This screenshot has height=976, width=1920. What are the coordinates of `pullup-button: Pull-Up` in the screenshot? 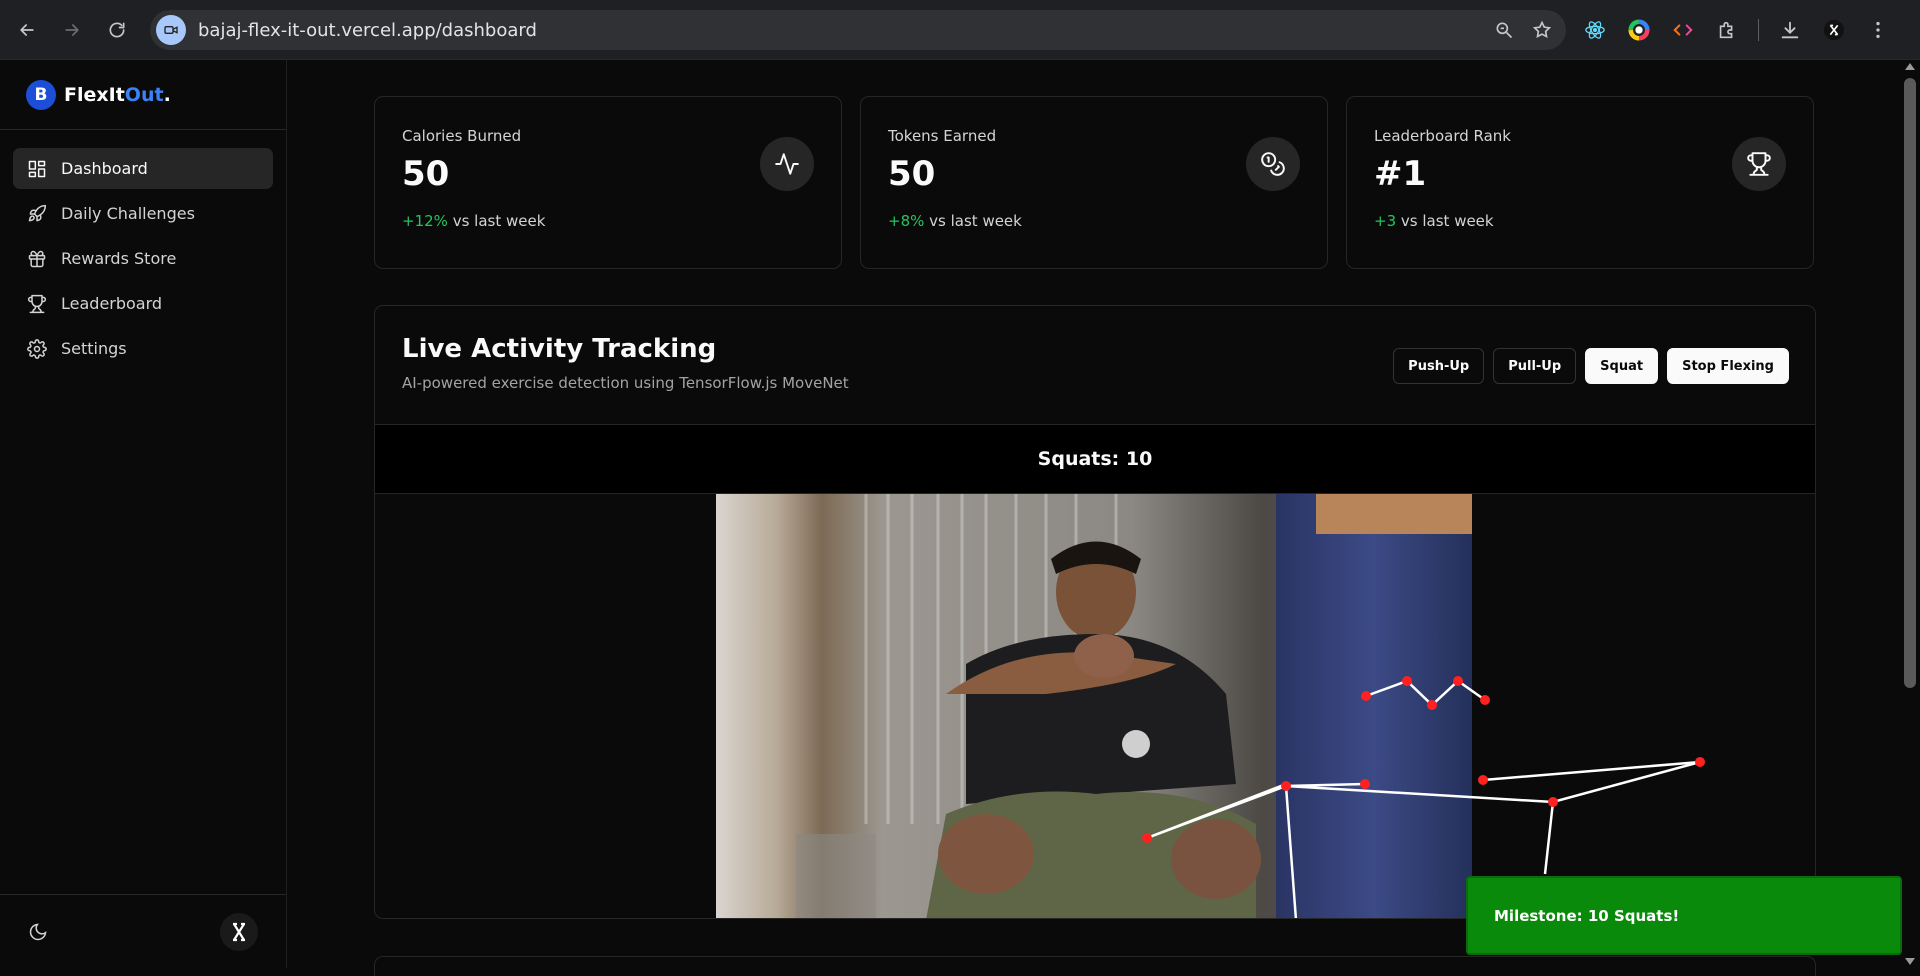 It's located at (1535, 366).